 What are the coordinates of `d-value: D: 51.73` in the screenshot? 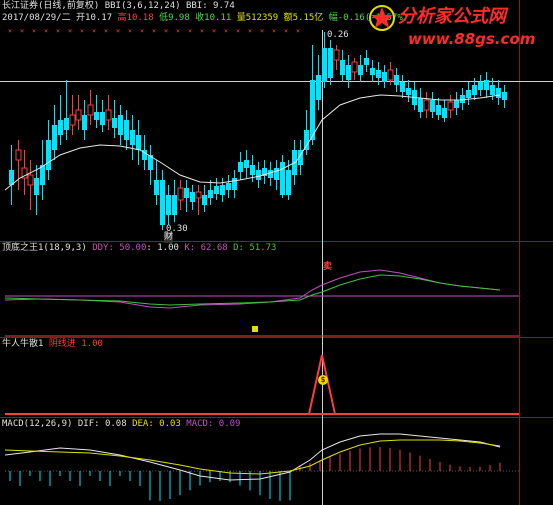 It's located at (255, 248).